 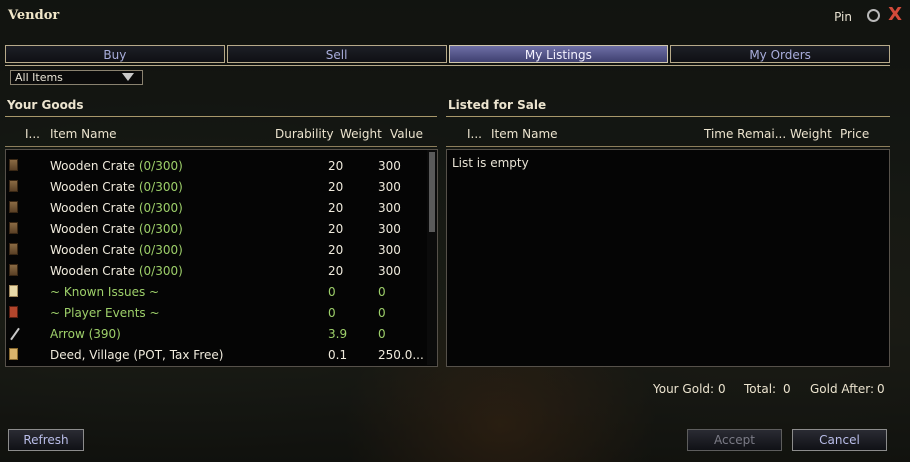 What do you see at coordinates (787, 389) in the screenshot?
I see `total-value: 0` at bounding box center [787, 389].